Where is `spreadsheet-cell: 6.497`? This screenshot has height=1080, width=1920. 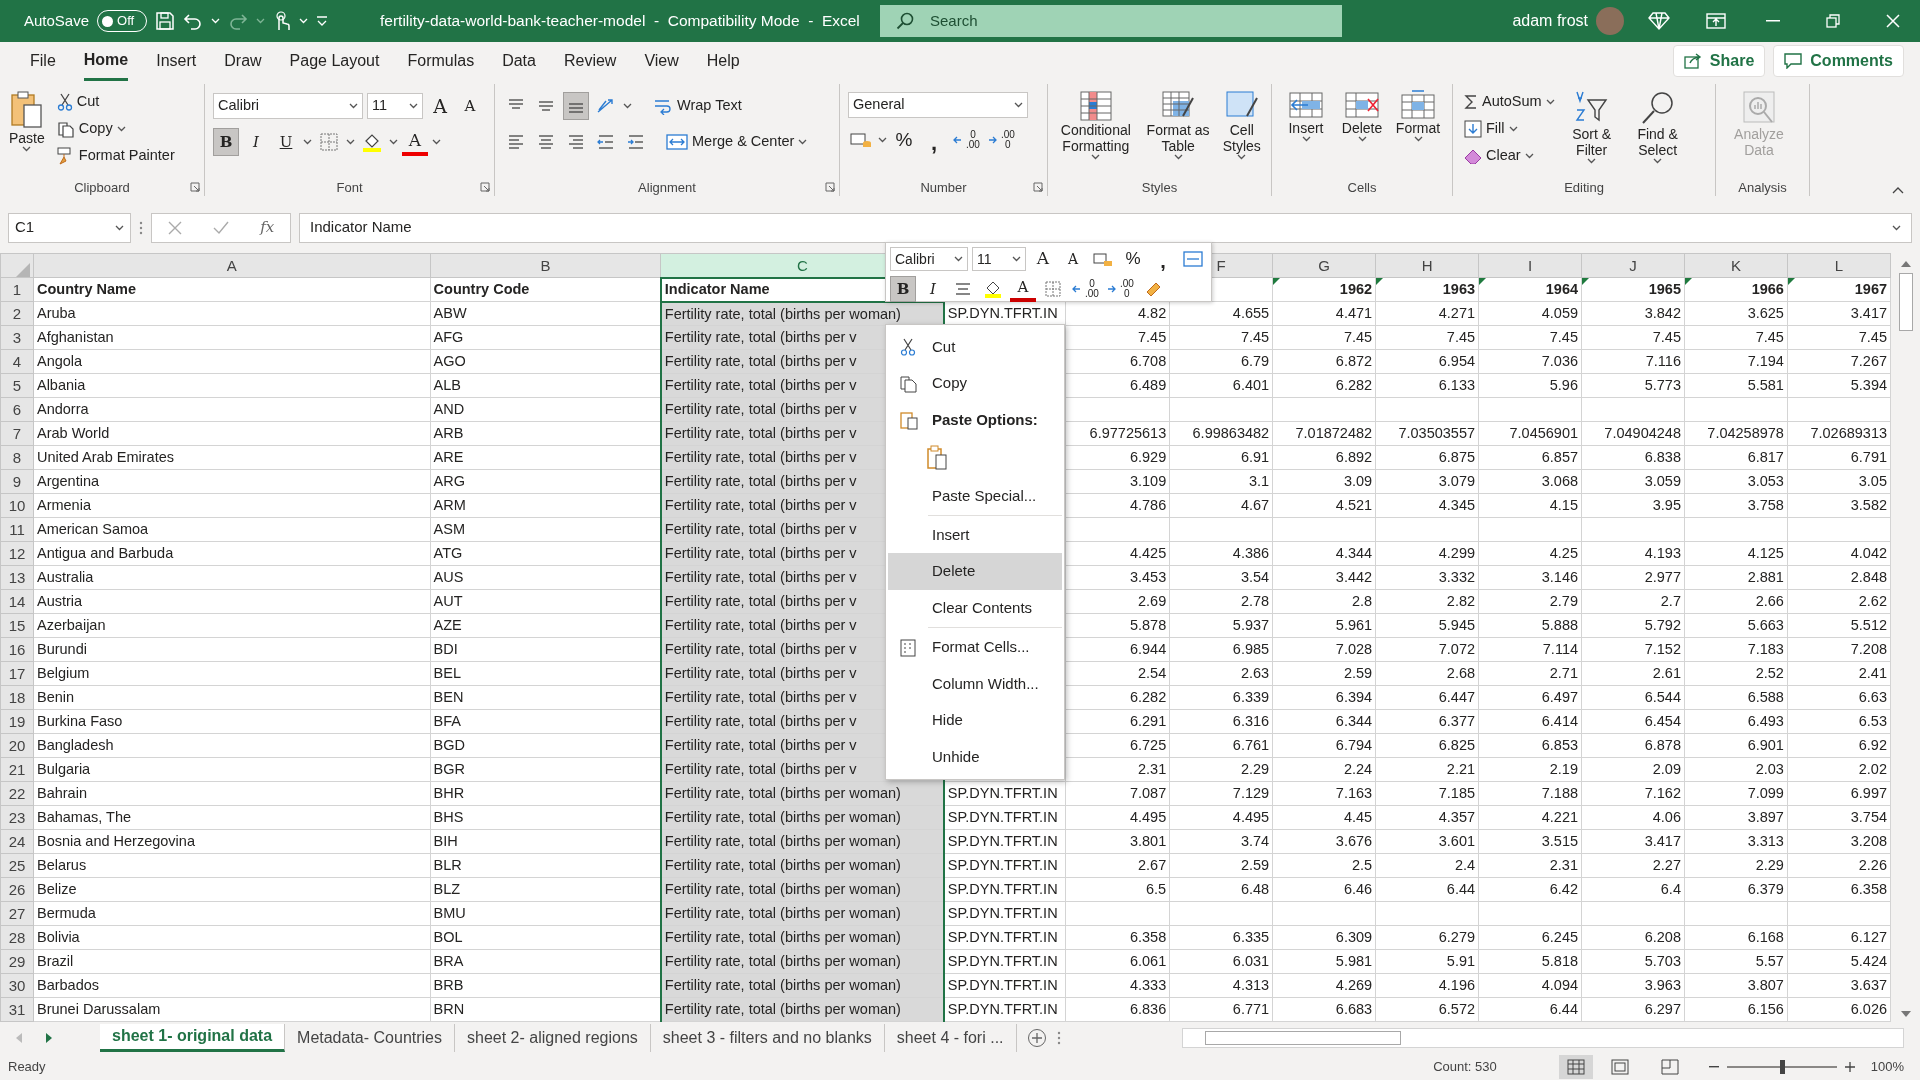
spreadsheet-cell: 6.497 is located at coordinates (1530, 697).